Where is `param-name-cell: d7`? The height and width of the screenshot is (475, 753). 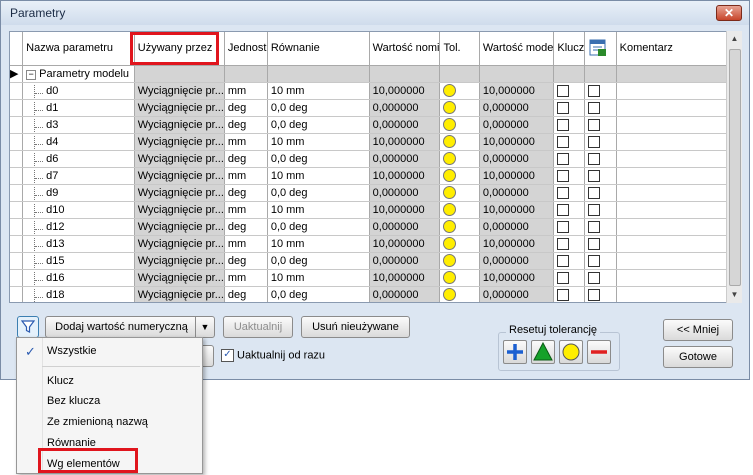
param-name-cell: d7 is located at coordinates (78, 176).